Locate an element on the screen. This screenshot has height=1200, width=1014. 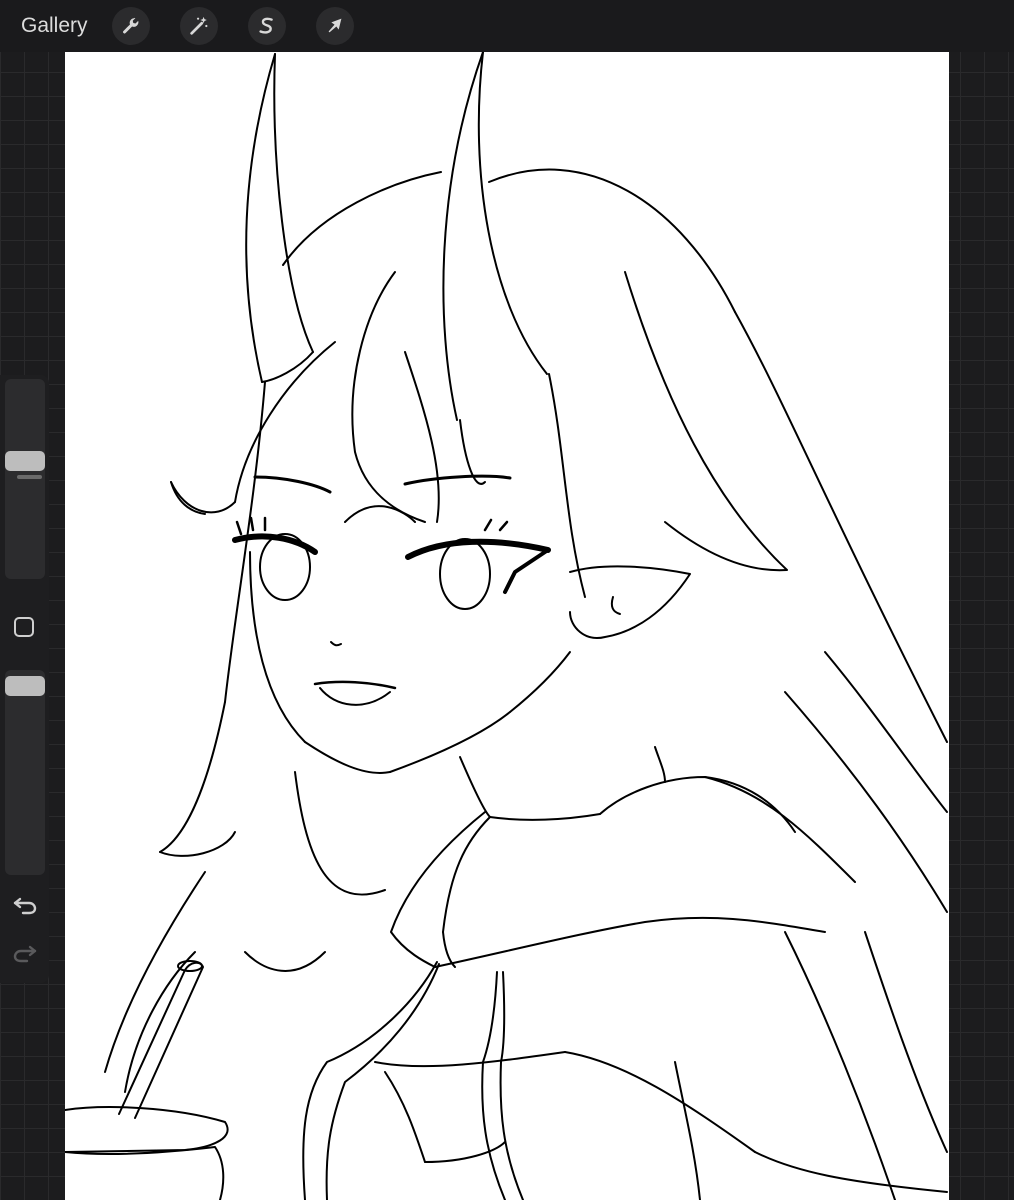
actions-button is located at coordinates (131, 26).